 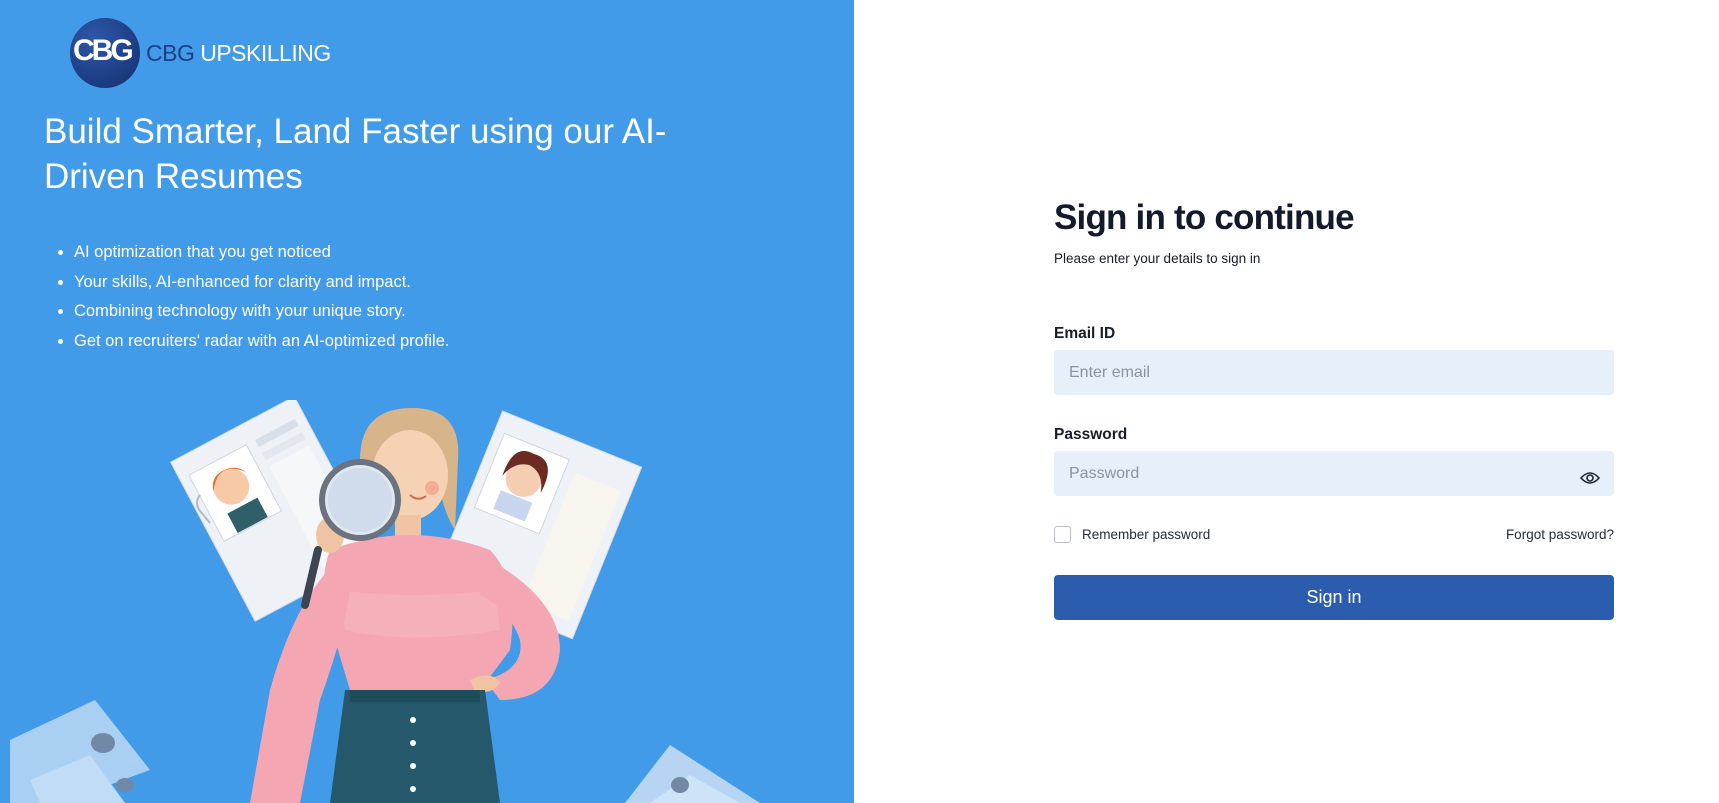 I want to click on brand-badge-icon: CBG, so click(x=105, y=53).